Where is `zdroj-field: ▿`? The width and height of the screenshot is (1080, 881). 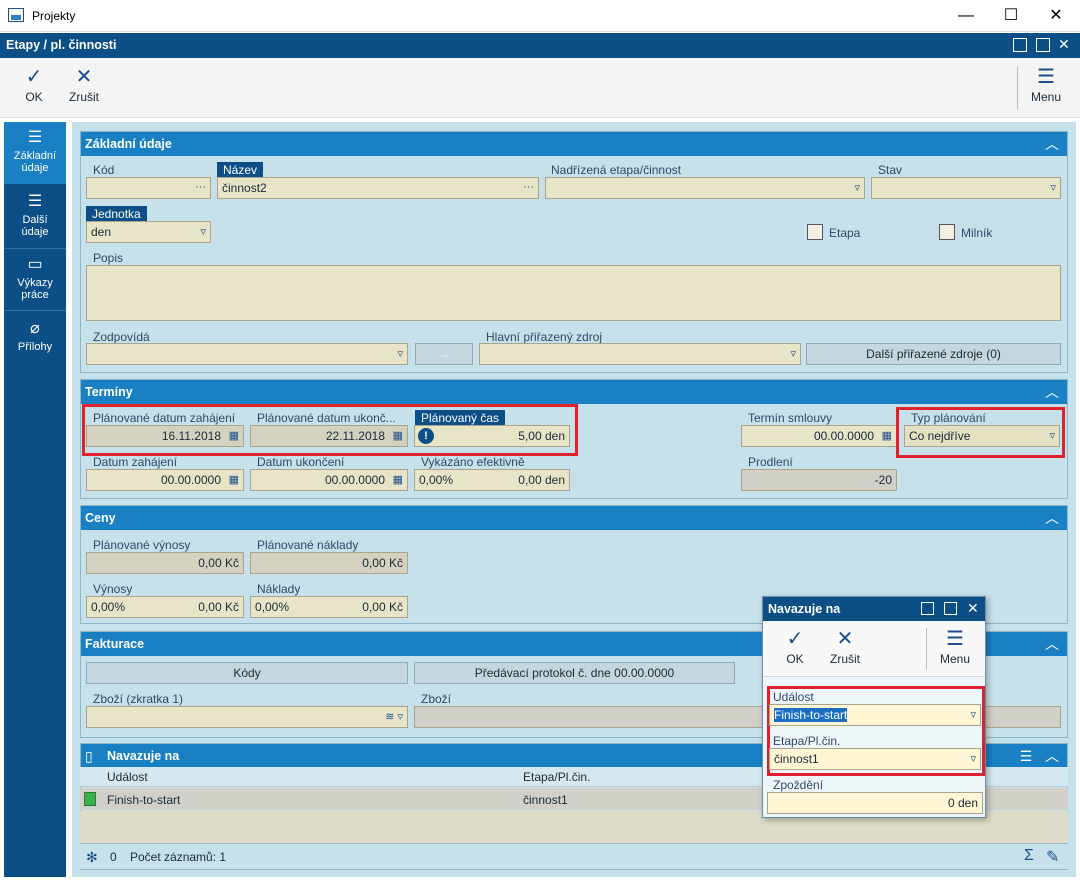 zdroj-field: ▿ is located at coordinates (640, 354).